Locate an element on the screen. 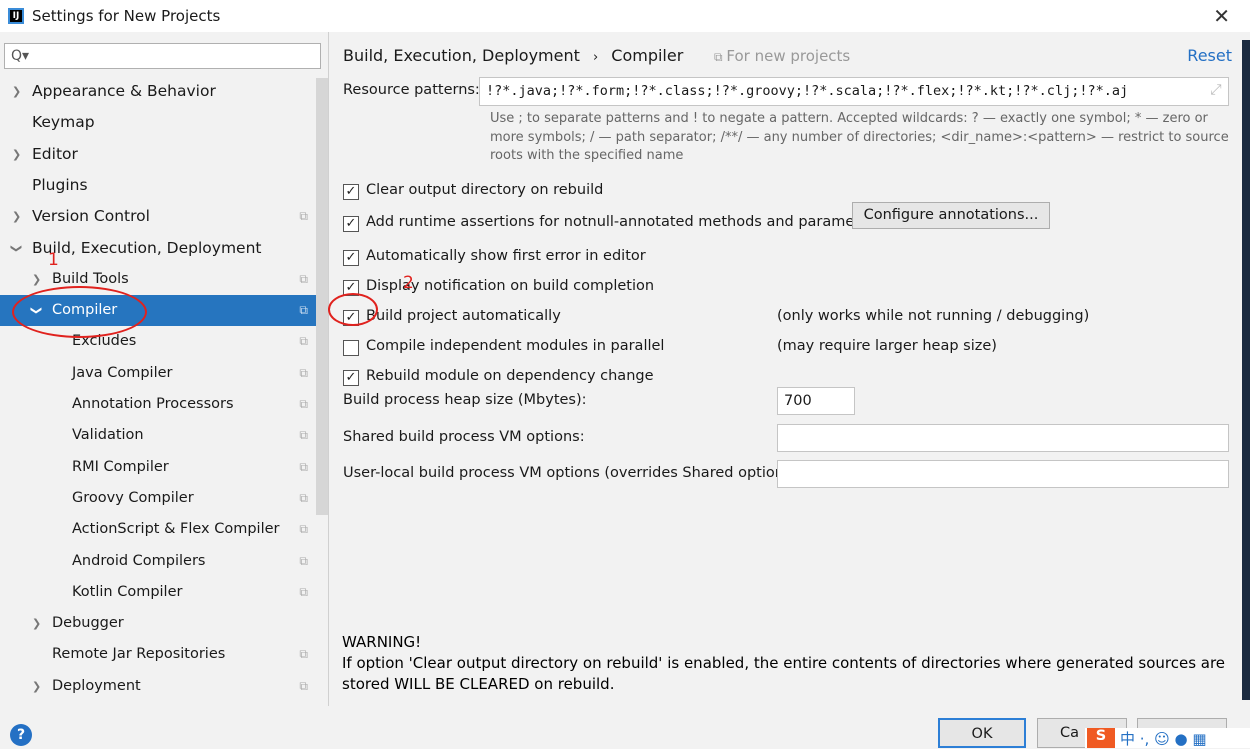 The height and width of the screenshot is (749, 1250). settings-search-input: Q▾ is located at coordinates (162, 56).